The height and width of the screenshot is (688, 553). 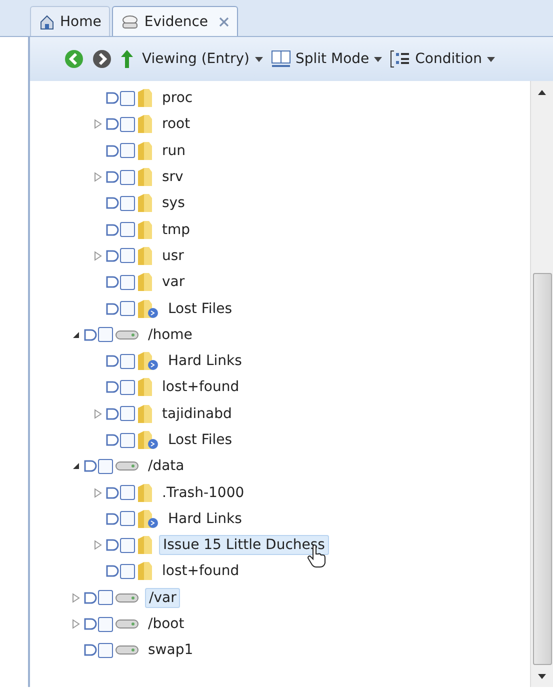 What do you see at coordinates (542, 92) in the screenshot?
I see `scroll-up-icon` at bounding box center [542, 92].